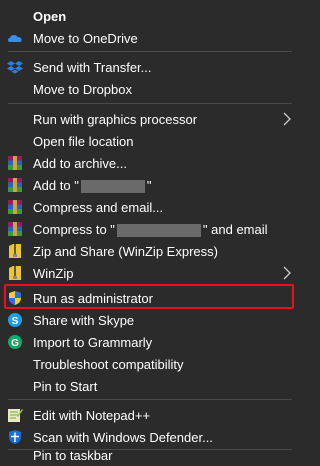 The image size is (320, 466). What do you see at coordinates (125, 251) in the screenshot?
I see `menu-item-label: Zip and Share (WinZip Express)` at bounding box center [125, 251].